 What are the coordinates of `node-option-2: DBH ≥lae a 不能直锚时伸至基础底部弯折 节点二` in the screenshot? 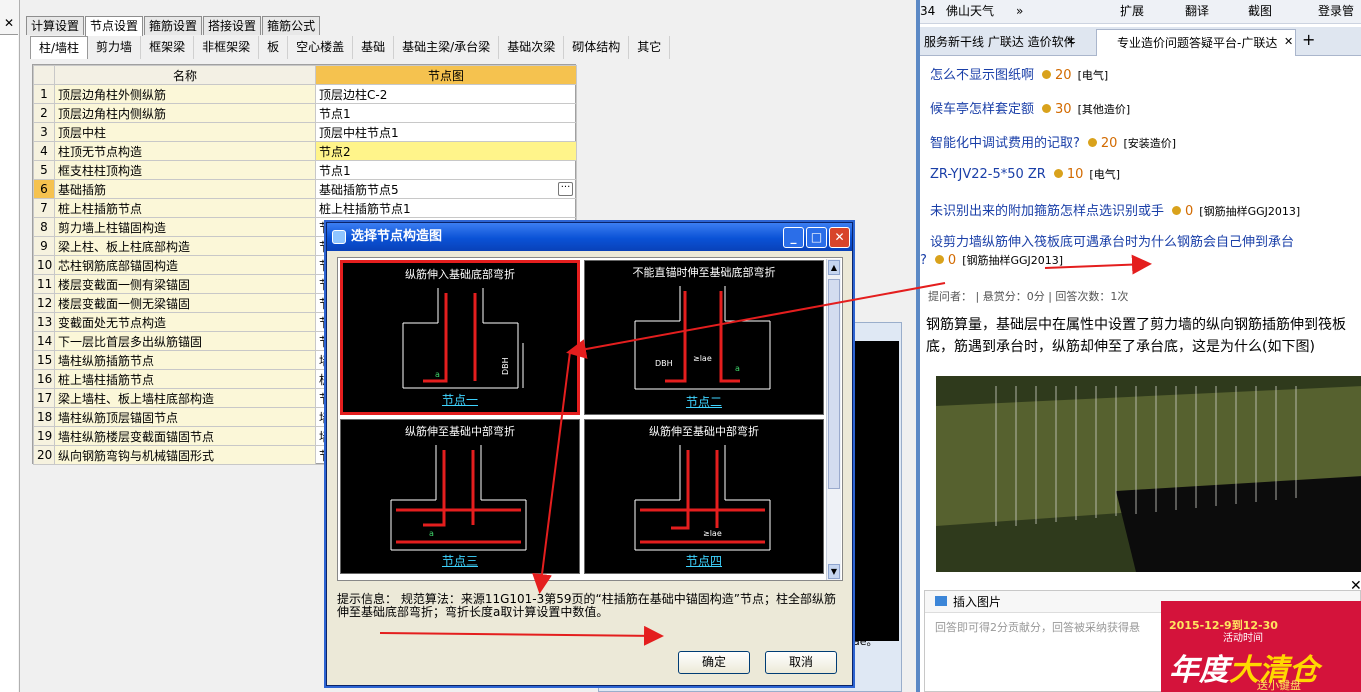 It's located at (704, 337).